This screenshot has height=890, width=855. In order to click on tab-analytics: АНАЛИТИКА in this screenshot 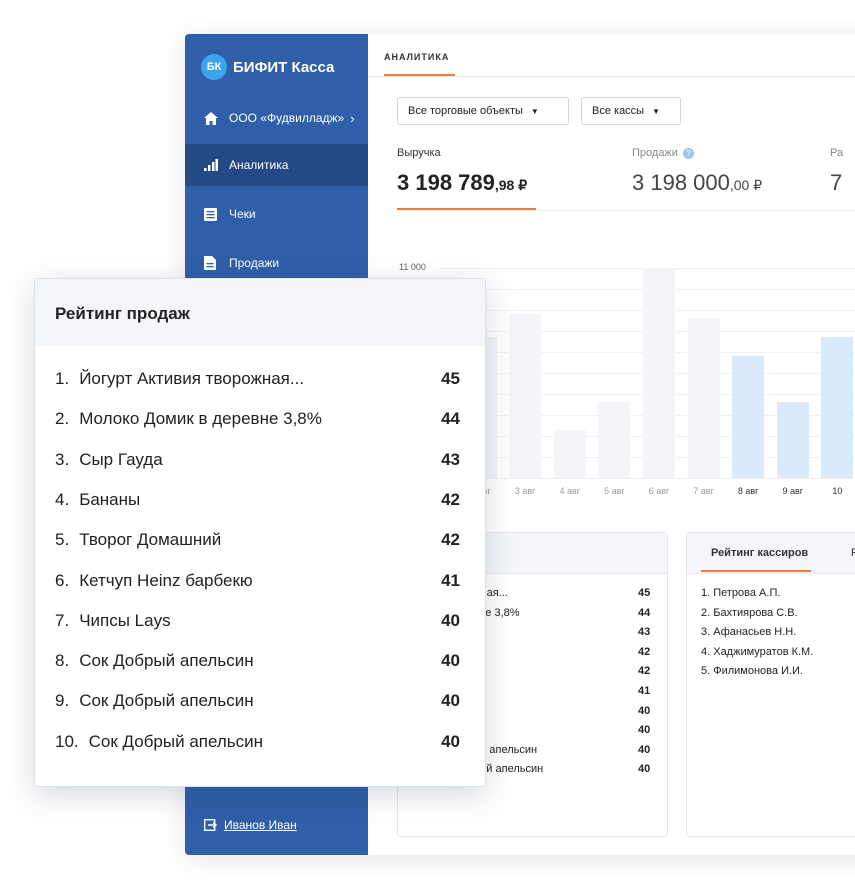, I will do `click(416, 57)`.